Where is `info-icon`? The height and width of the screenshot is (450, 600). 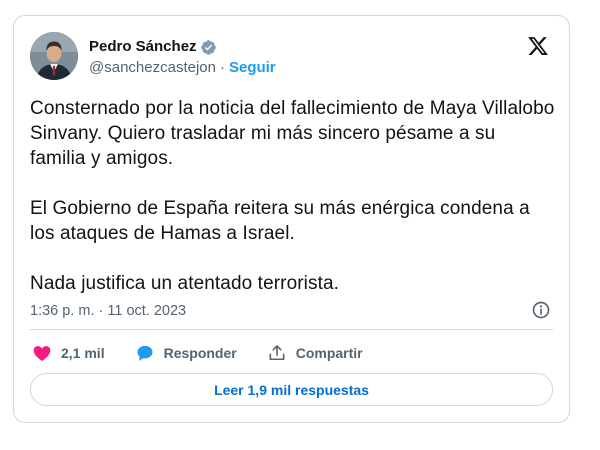
info-icon is located at coordinates (541, 310).